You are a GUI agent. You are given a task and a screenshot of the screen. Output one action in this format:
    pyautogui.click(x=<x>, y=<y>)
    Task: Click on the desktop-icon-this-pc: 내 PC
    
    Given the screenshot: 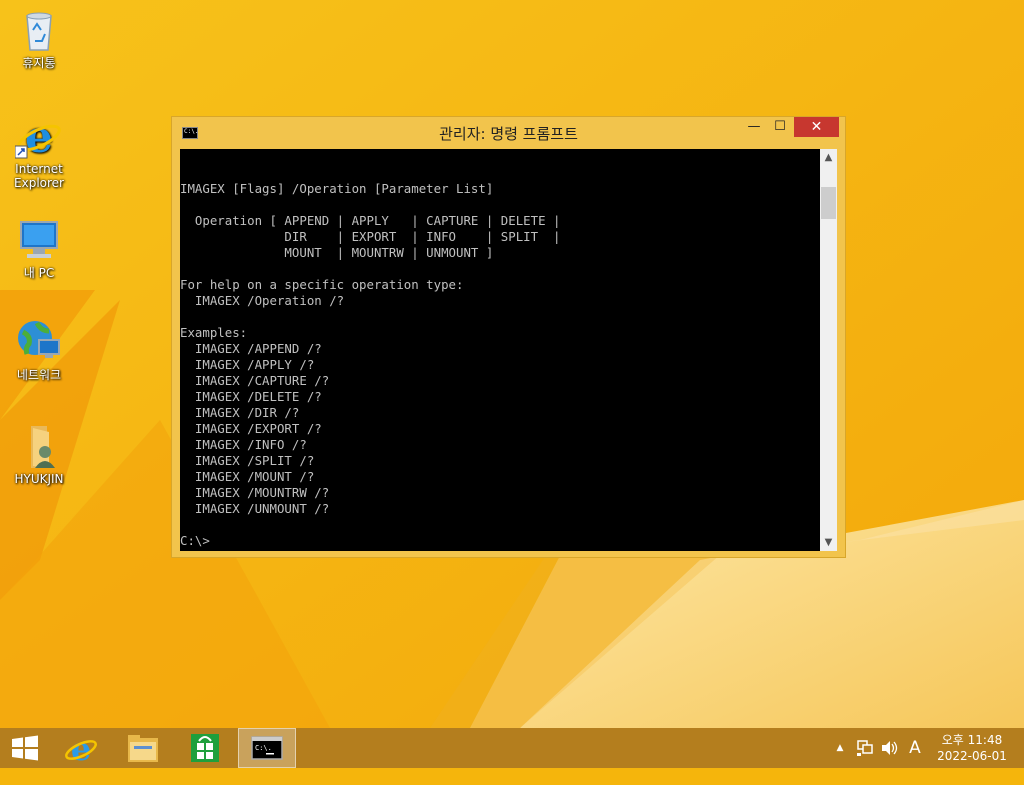 What is the action you would take?
    pyautogui.click(x=39, y=248)
    